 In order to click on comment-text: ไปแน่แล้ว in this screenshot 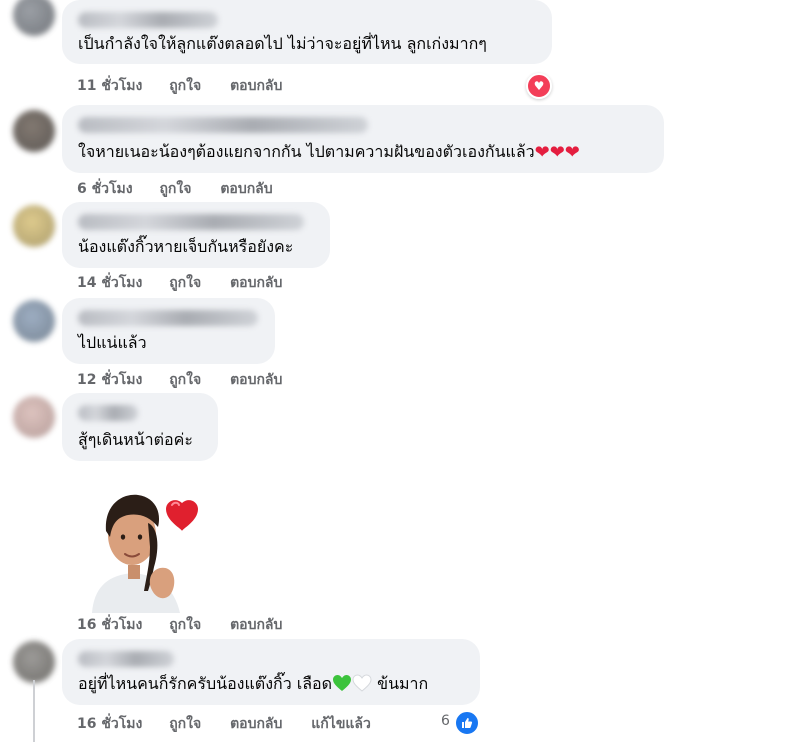, I will do `click(112, 342)`.